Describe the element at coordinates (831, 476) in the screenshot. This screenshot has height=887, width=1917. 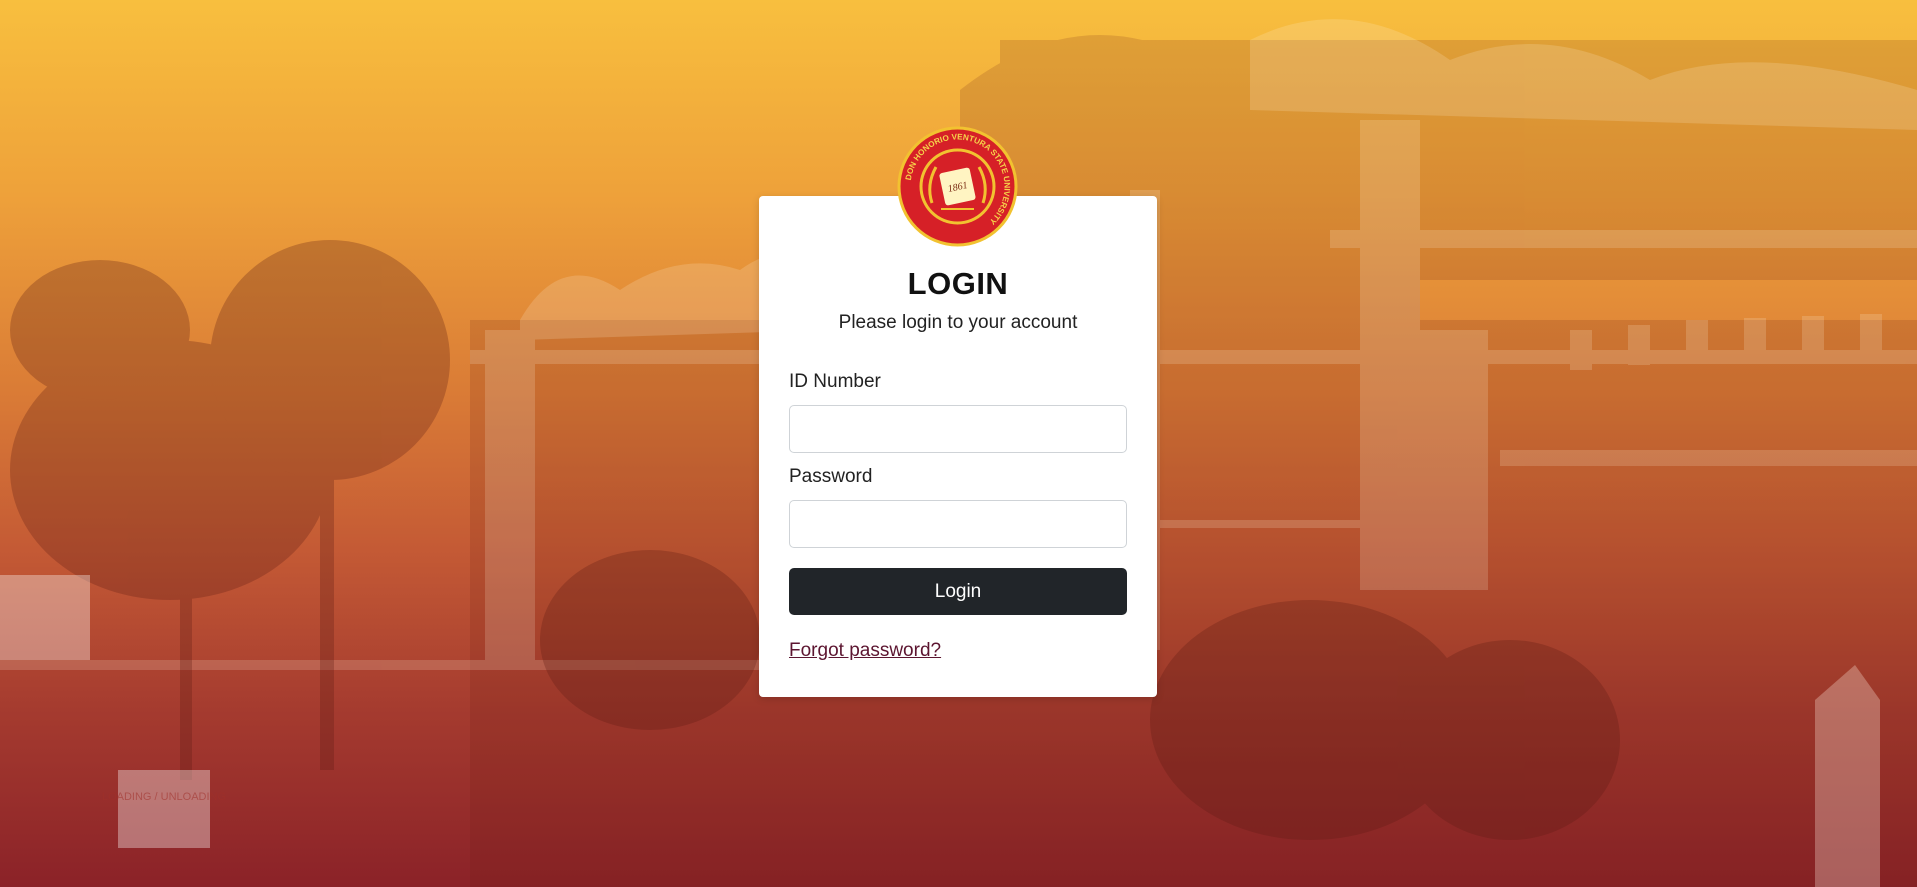
I see `password-label: Password` at that location.